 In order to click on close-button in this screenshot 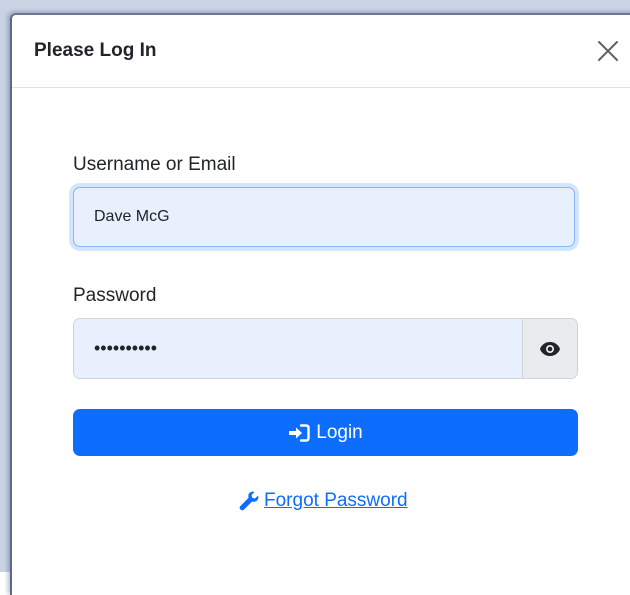, I will do `click(608, 51)`.